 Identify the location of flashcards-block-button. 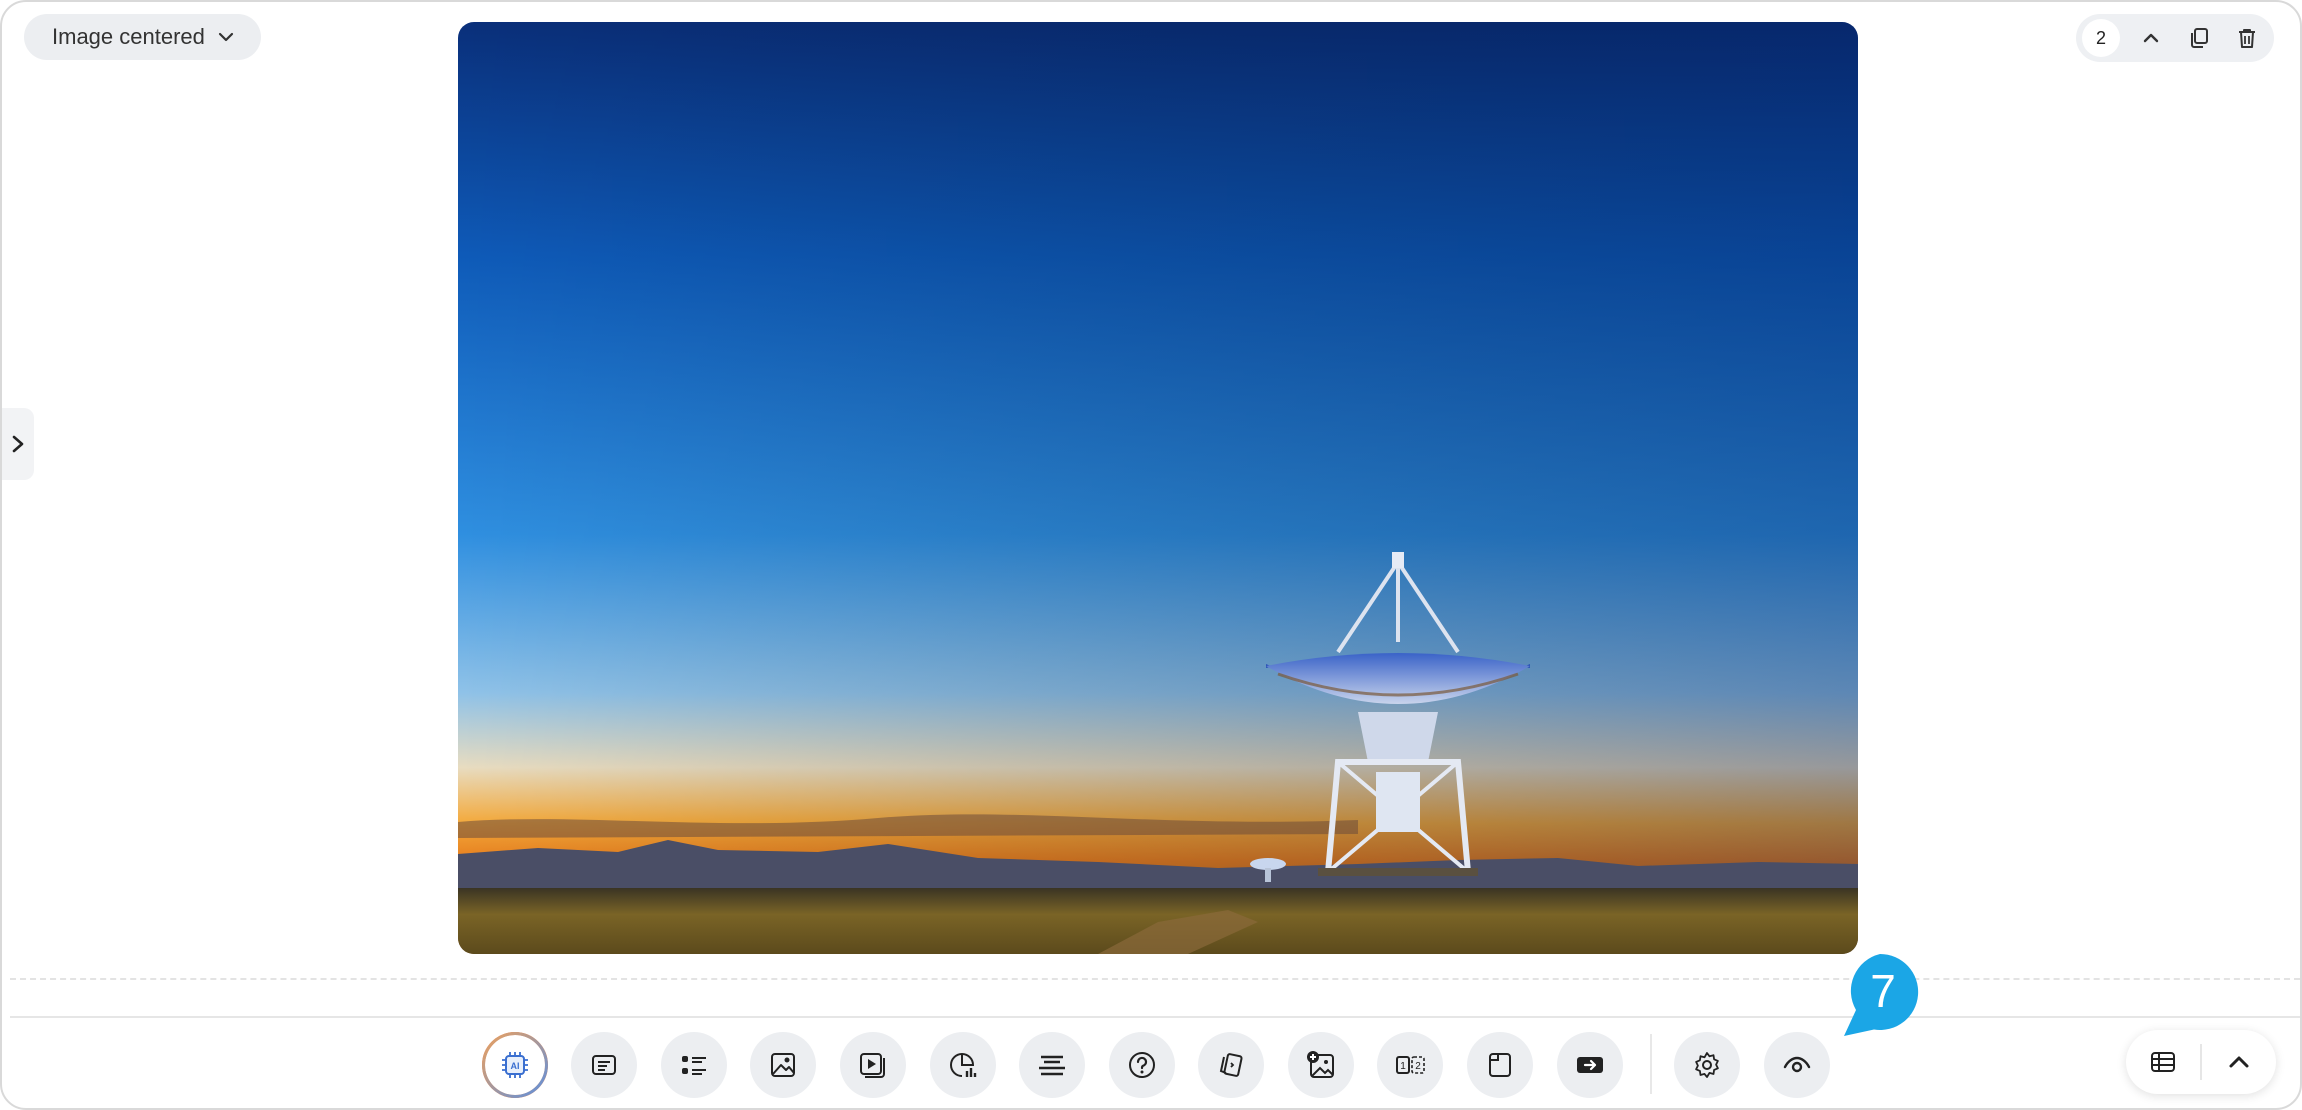
(1231, 1065).